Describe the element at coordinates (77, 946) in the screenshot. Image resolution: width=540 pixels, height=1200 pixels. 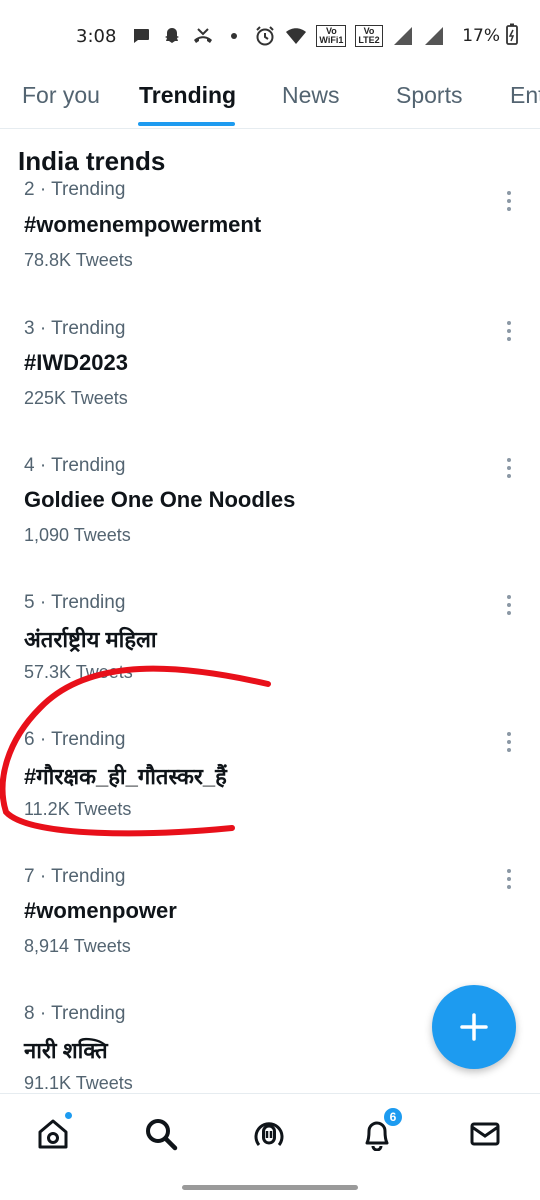
I see `trend-count: 8,914 Tweets` at that location.